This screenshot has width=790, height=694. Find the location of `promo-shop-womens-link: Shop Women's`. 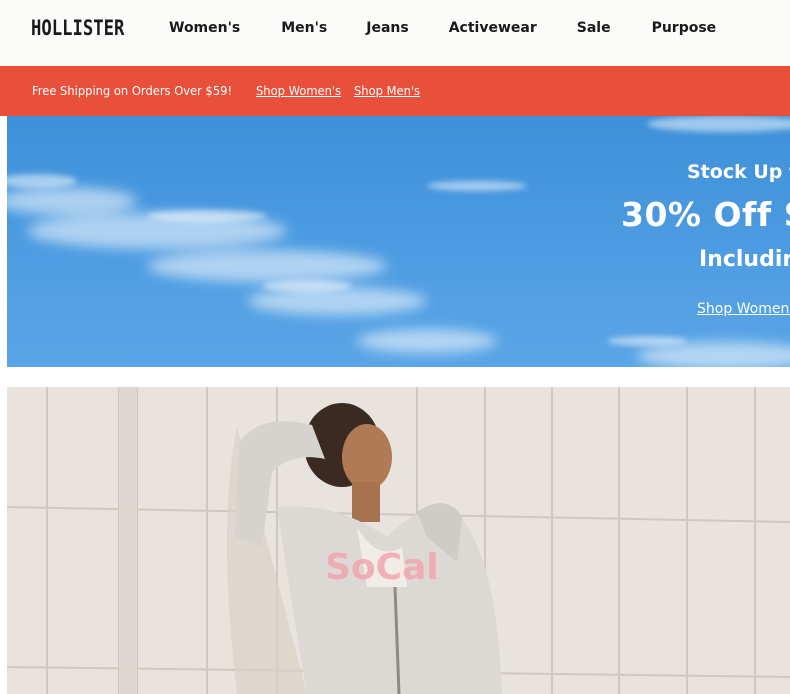

promo-shop-womens-link: Shop Women's is located at coordinates (298, 90).